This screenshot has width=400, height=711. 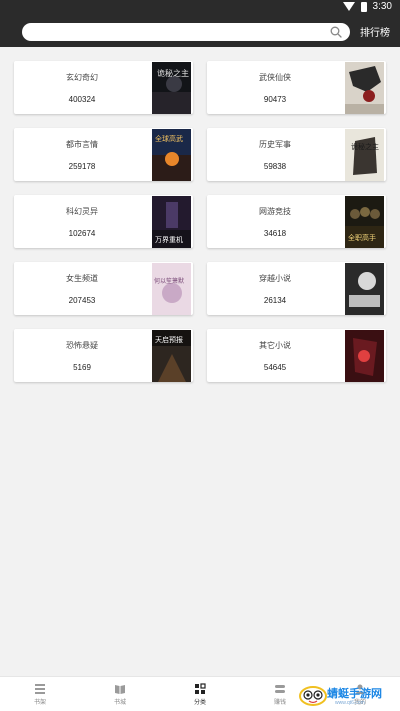 What do you see at coordinates (313, 696) in the screenshot?
I see `dragonfly-logo-icon` at bounding box center [313, 696].